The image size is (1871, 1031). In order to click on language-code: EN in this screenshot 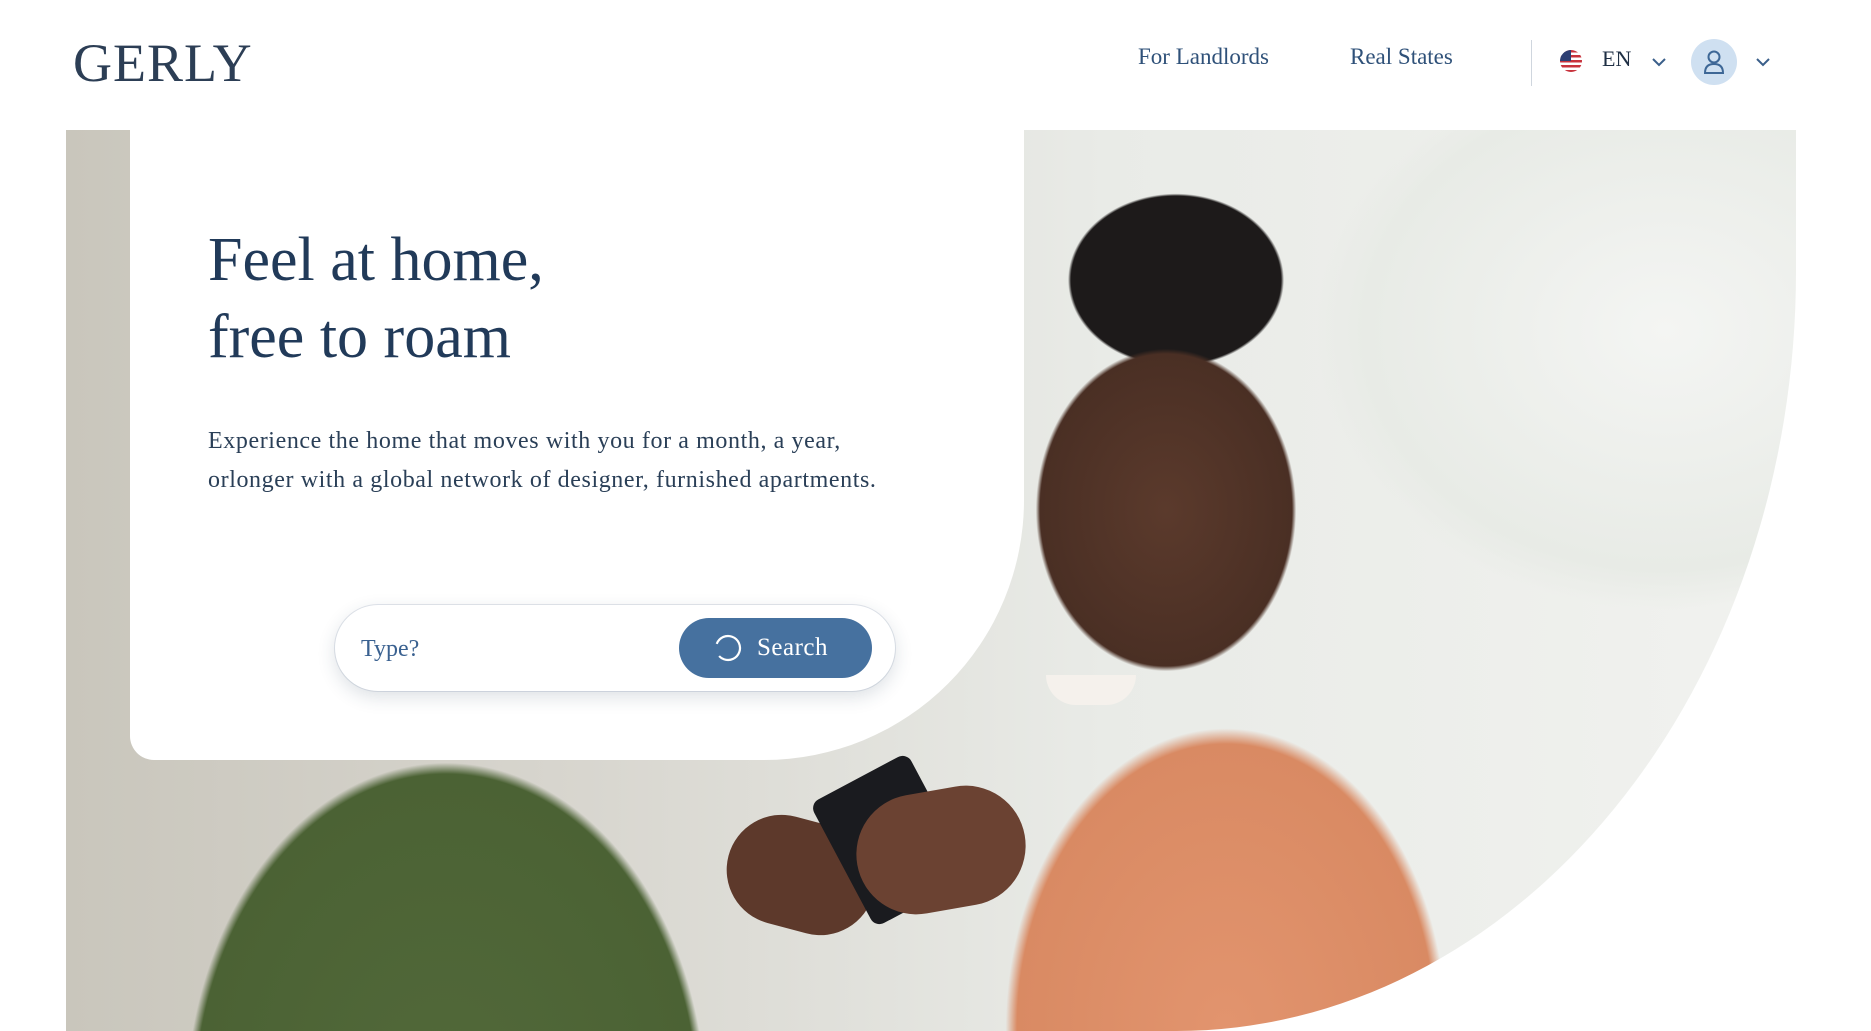, I will do `click(1616, 59)`.